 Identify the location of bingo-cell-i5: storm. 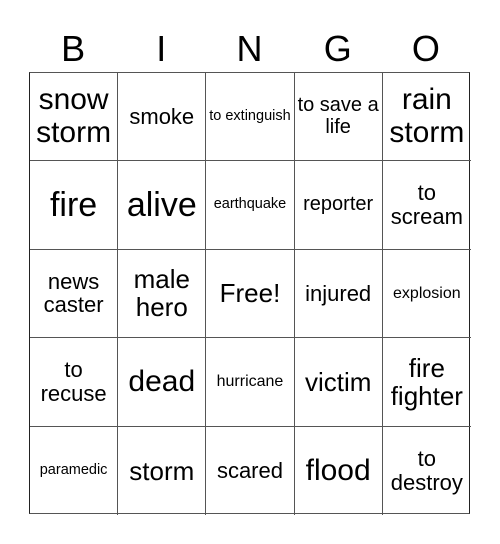
(162, 470).